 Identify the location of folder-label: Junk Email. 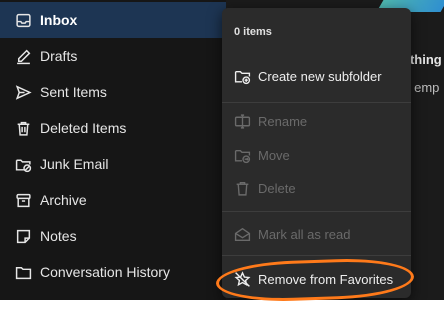
(74, 164).